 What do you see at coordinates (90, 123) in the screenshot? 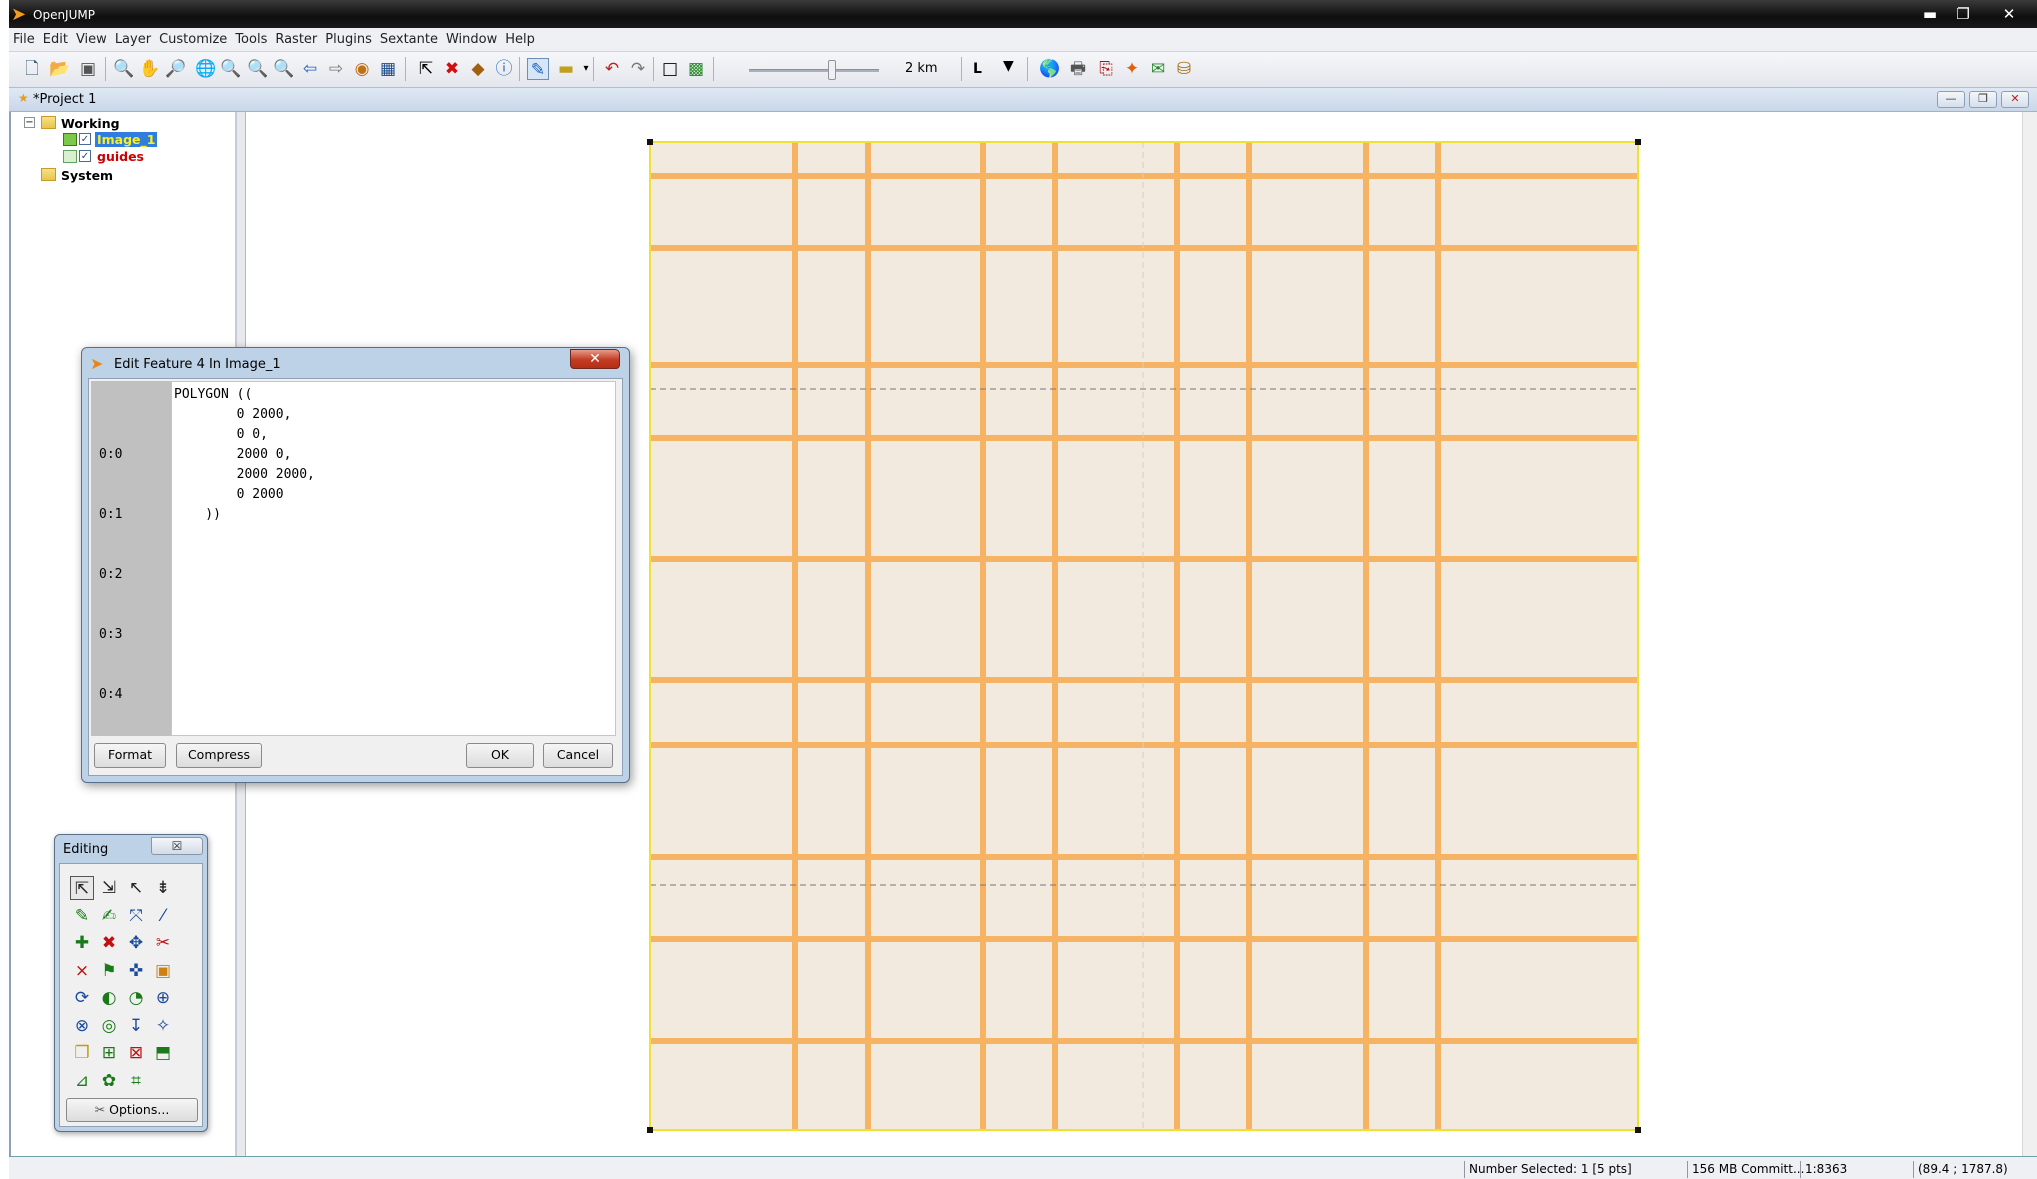
I see `tree-group-working: Working` at bounding box center [90, 123].